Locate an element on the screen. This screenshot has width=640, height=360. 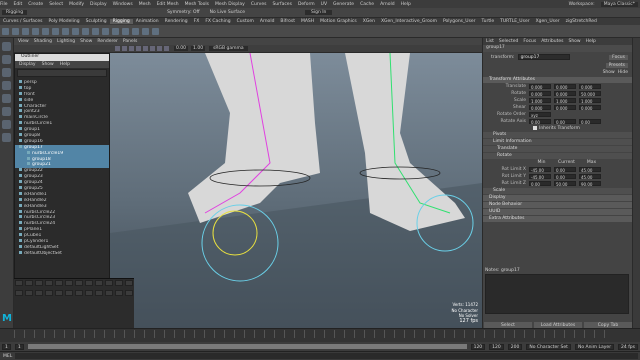
camera-icon is located at coordinates (117, 48).